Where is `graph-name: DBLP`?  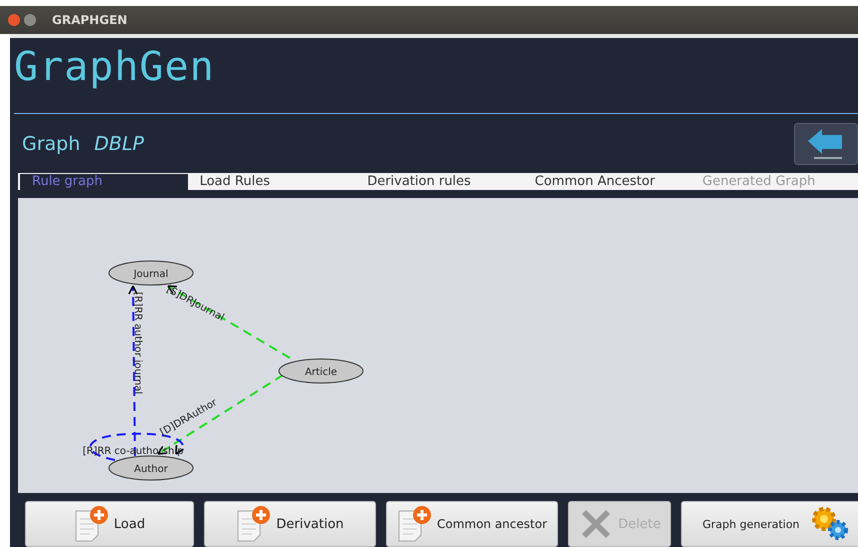
graph-name: DBLP is located at coordinates (119, 144).